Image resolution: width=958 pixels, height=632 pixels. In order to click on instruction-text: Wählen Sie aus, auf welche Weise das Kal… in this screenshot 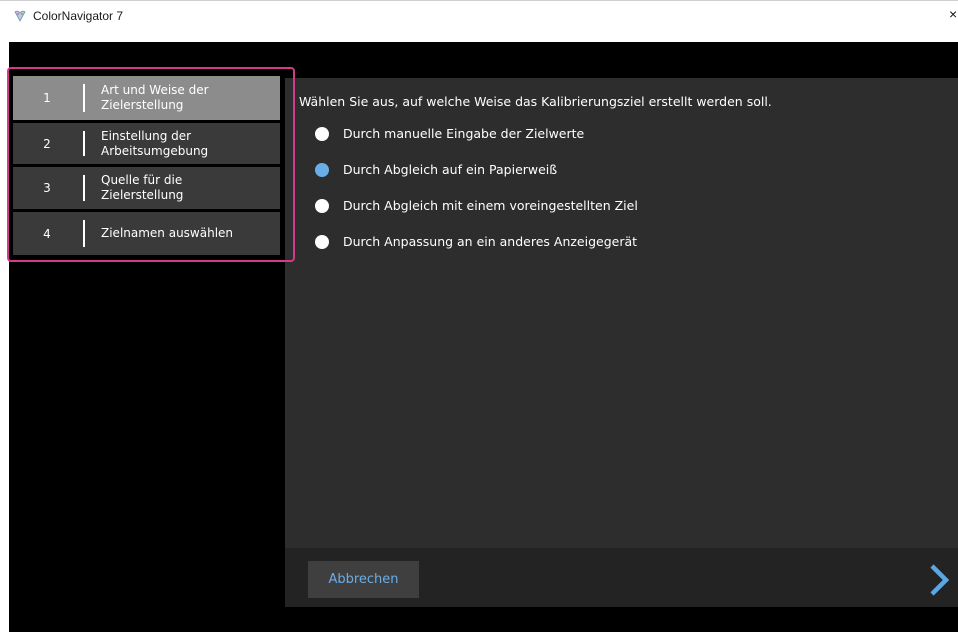, I will do `click(535, 101)`.